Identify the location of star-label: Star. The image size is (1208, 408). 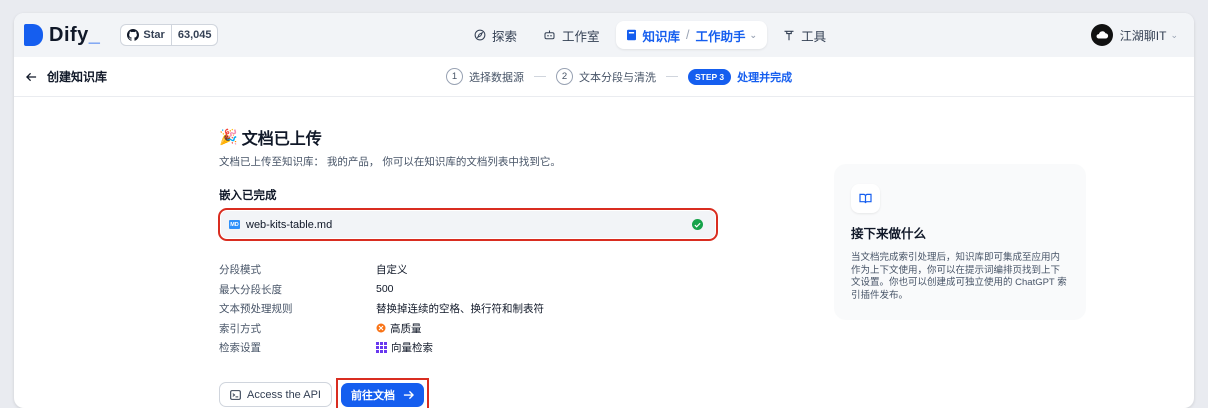
(153, 35).